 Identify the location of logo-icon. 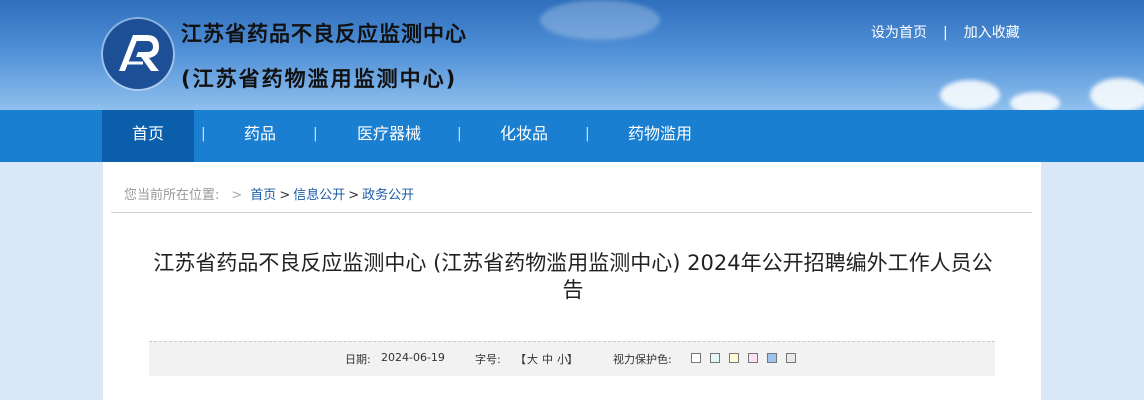
(139, 53).